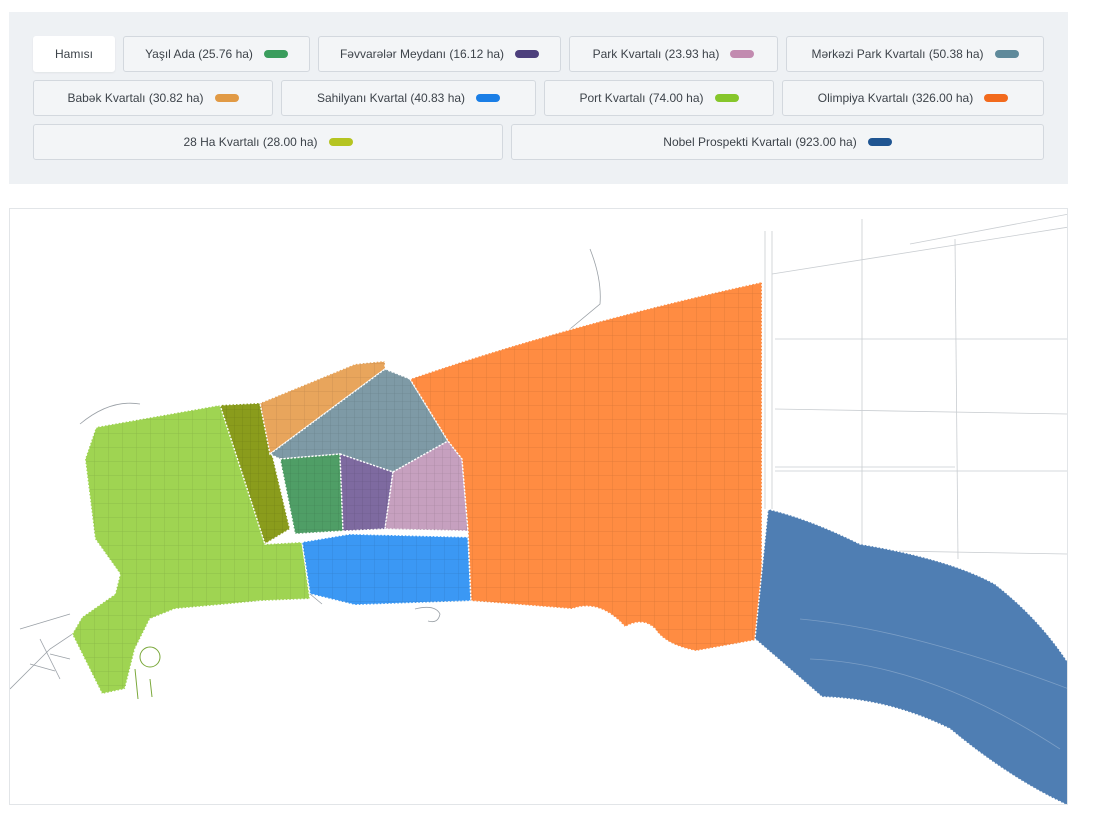 This screenshot has width=1094, height=818. I want to click on filter-port-kvartali-button: Port Kvartalı (74.00 ha), so click(659, 98).